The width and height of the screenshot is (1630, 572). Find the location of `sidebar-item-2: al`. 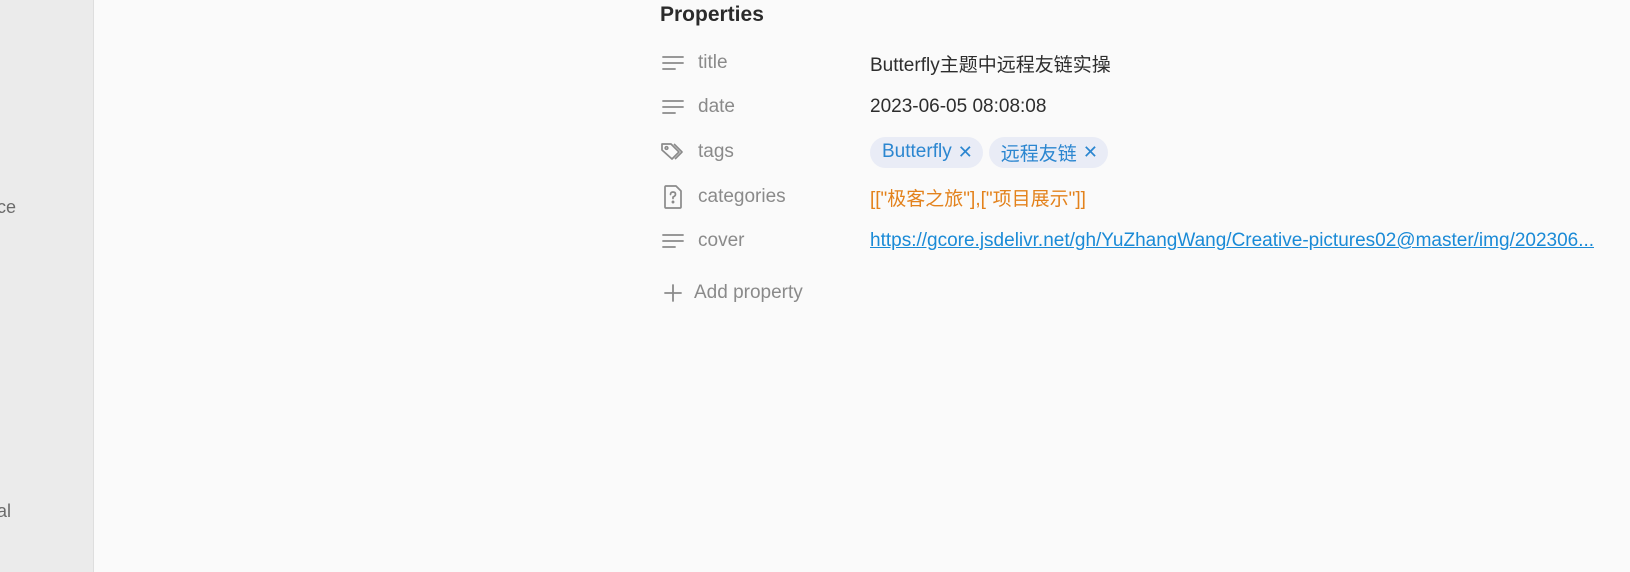

sidebar-item-2: al is located at coordinates (5, 511).